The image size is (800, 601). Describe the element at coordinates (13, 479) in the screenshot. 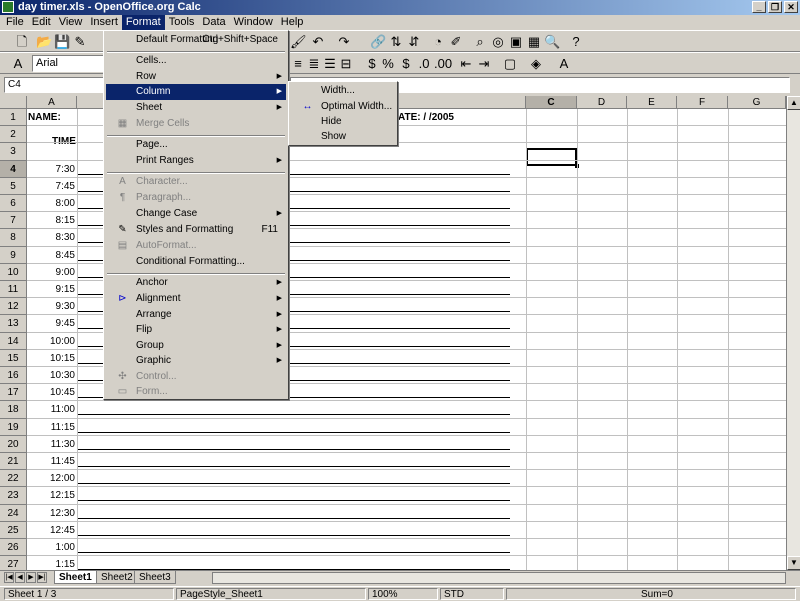

I see `row-header-22: 22` at that location.